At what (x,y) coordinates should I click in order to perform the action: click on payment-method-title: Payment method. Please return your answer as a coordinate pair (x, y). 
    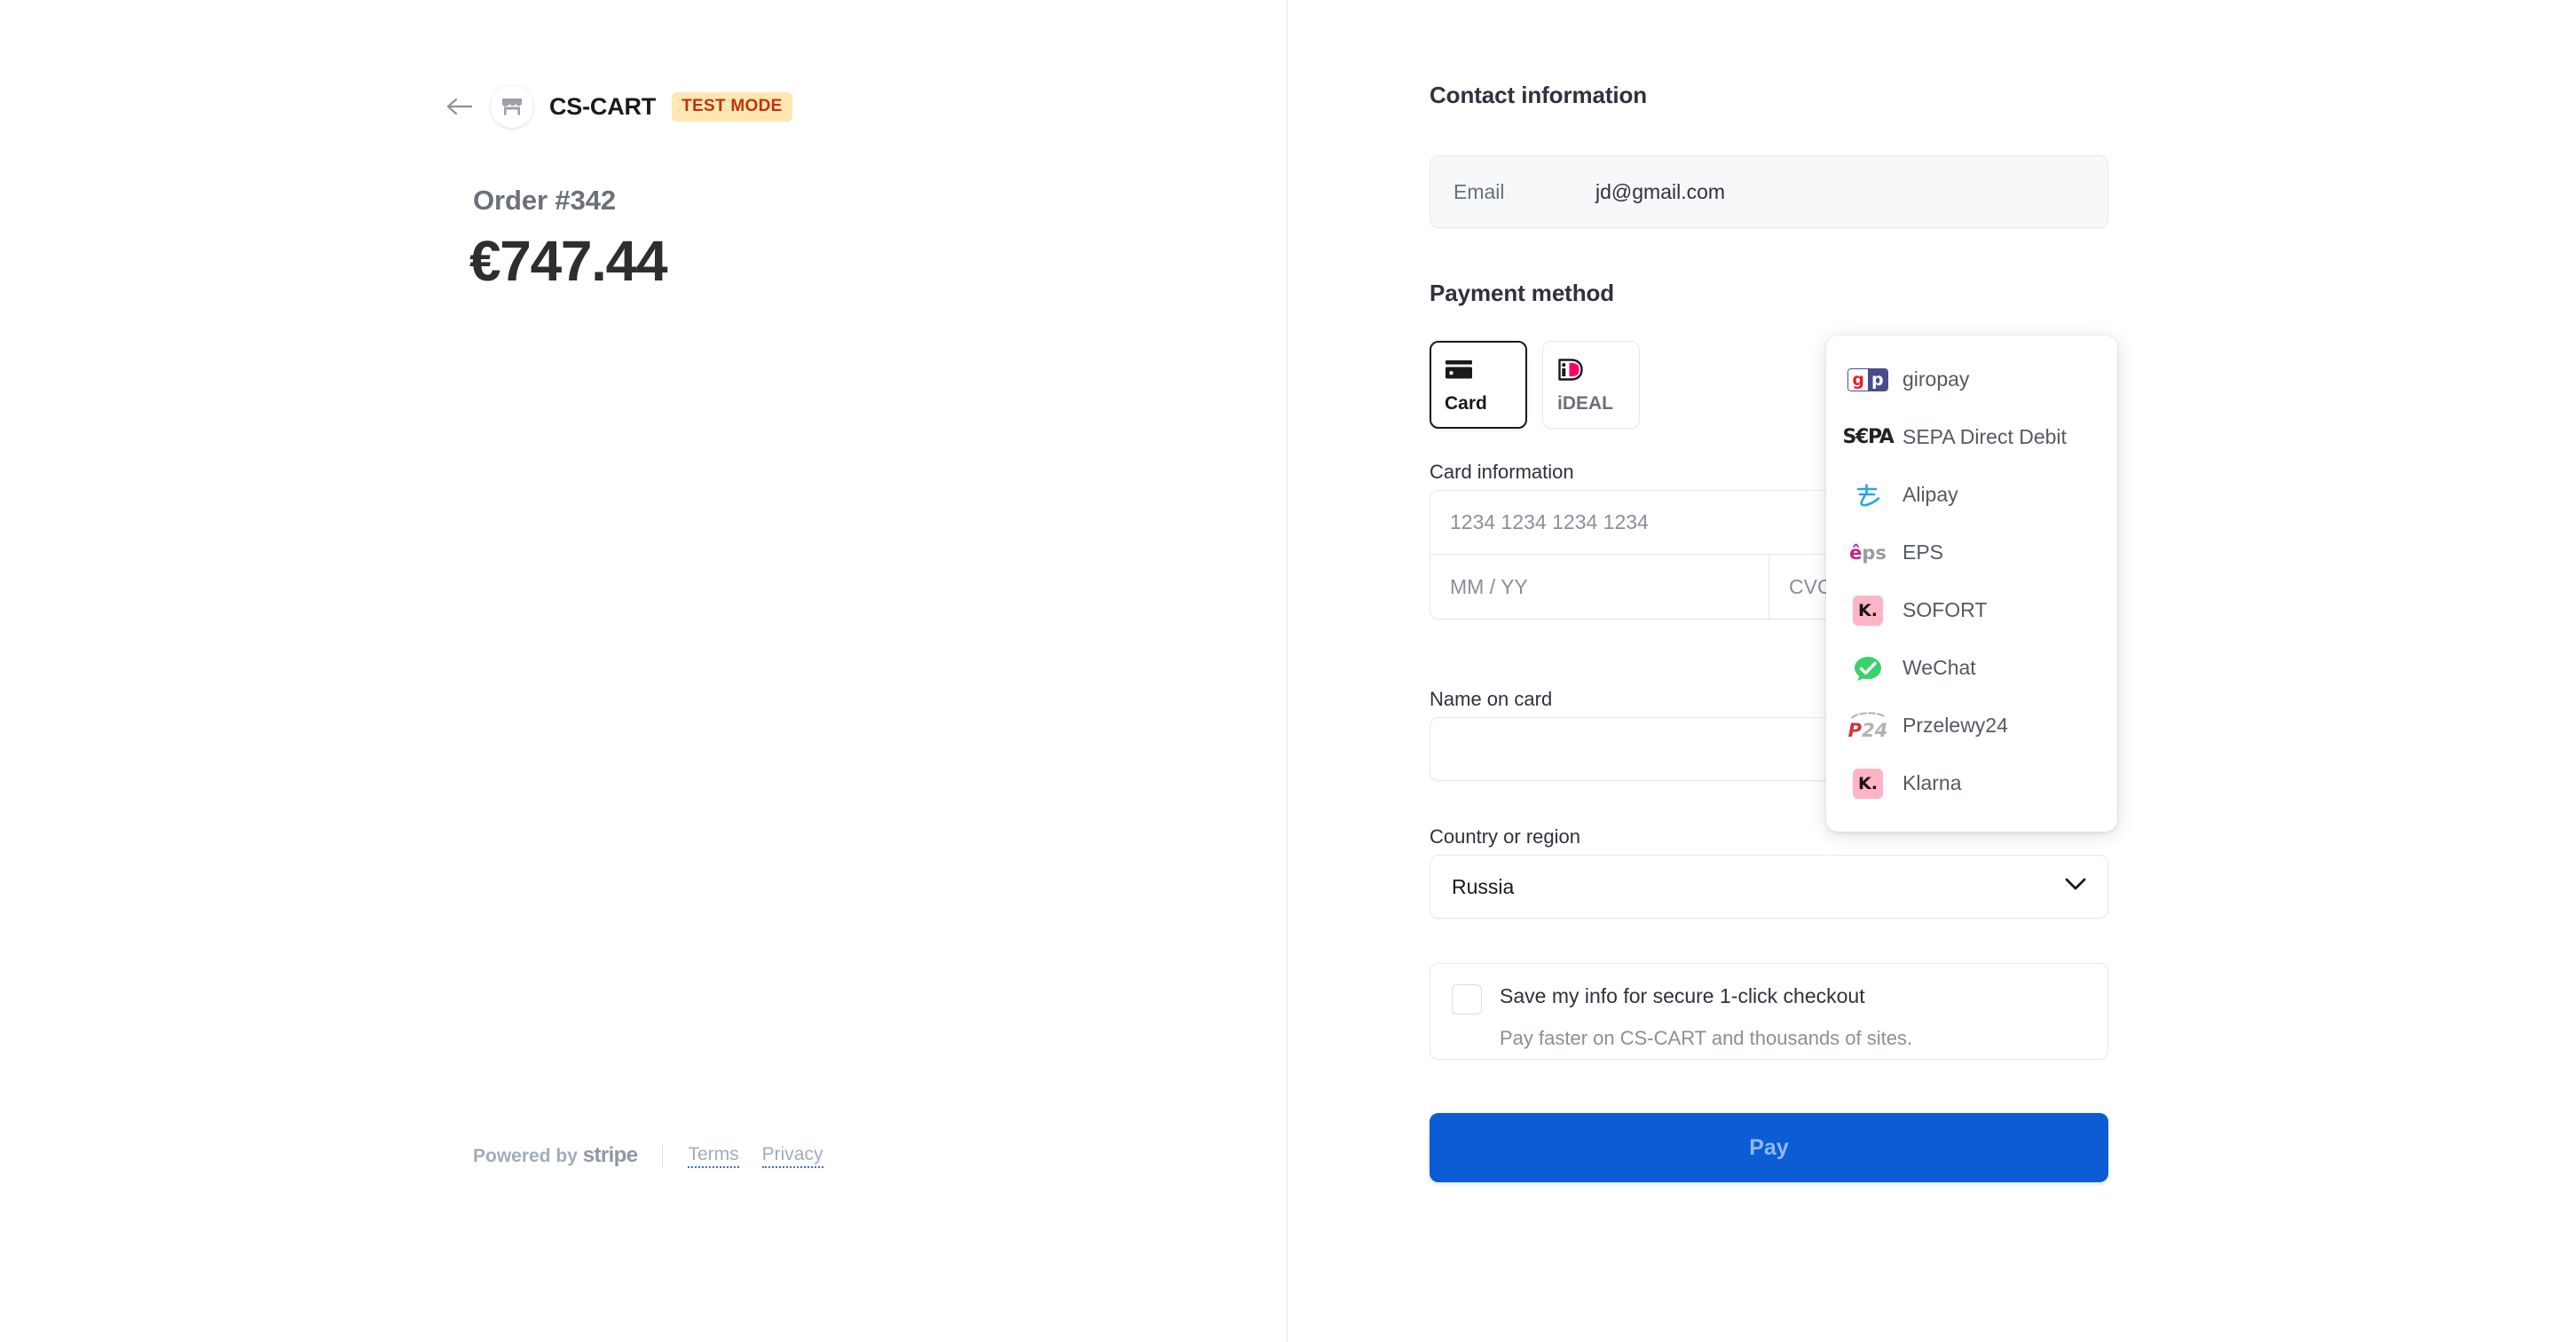
    Looking at the image, I should click on (1523, 293).